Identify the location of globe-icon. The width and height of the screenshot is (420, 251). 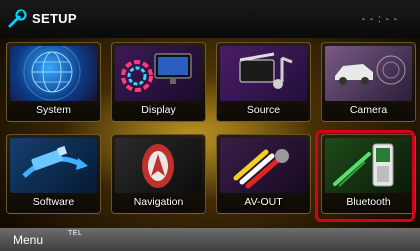
(53, 73).